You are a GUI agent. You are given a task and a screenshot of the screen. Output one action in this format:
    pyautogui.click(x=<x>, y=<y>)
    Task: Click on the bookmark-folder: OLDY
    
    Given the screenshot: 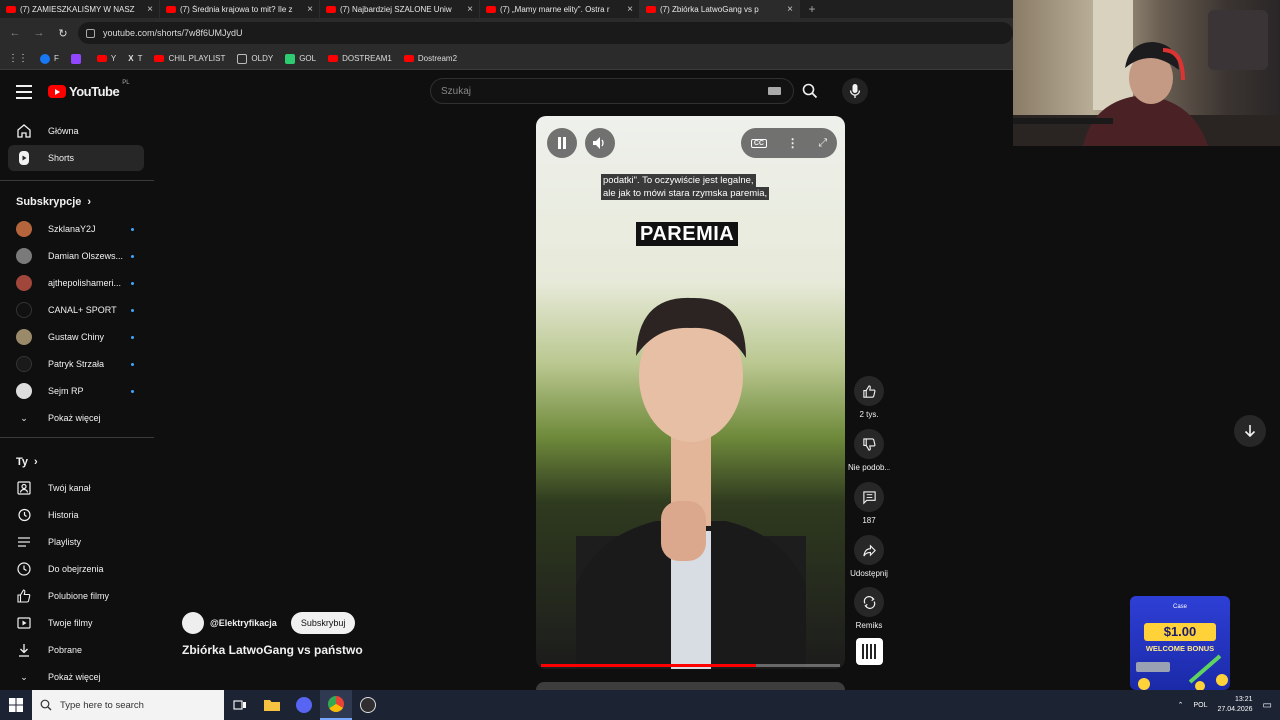 What is the action you would take?
    pyautogui.click(x=255, y=58)
    